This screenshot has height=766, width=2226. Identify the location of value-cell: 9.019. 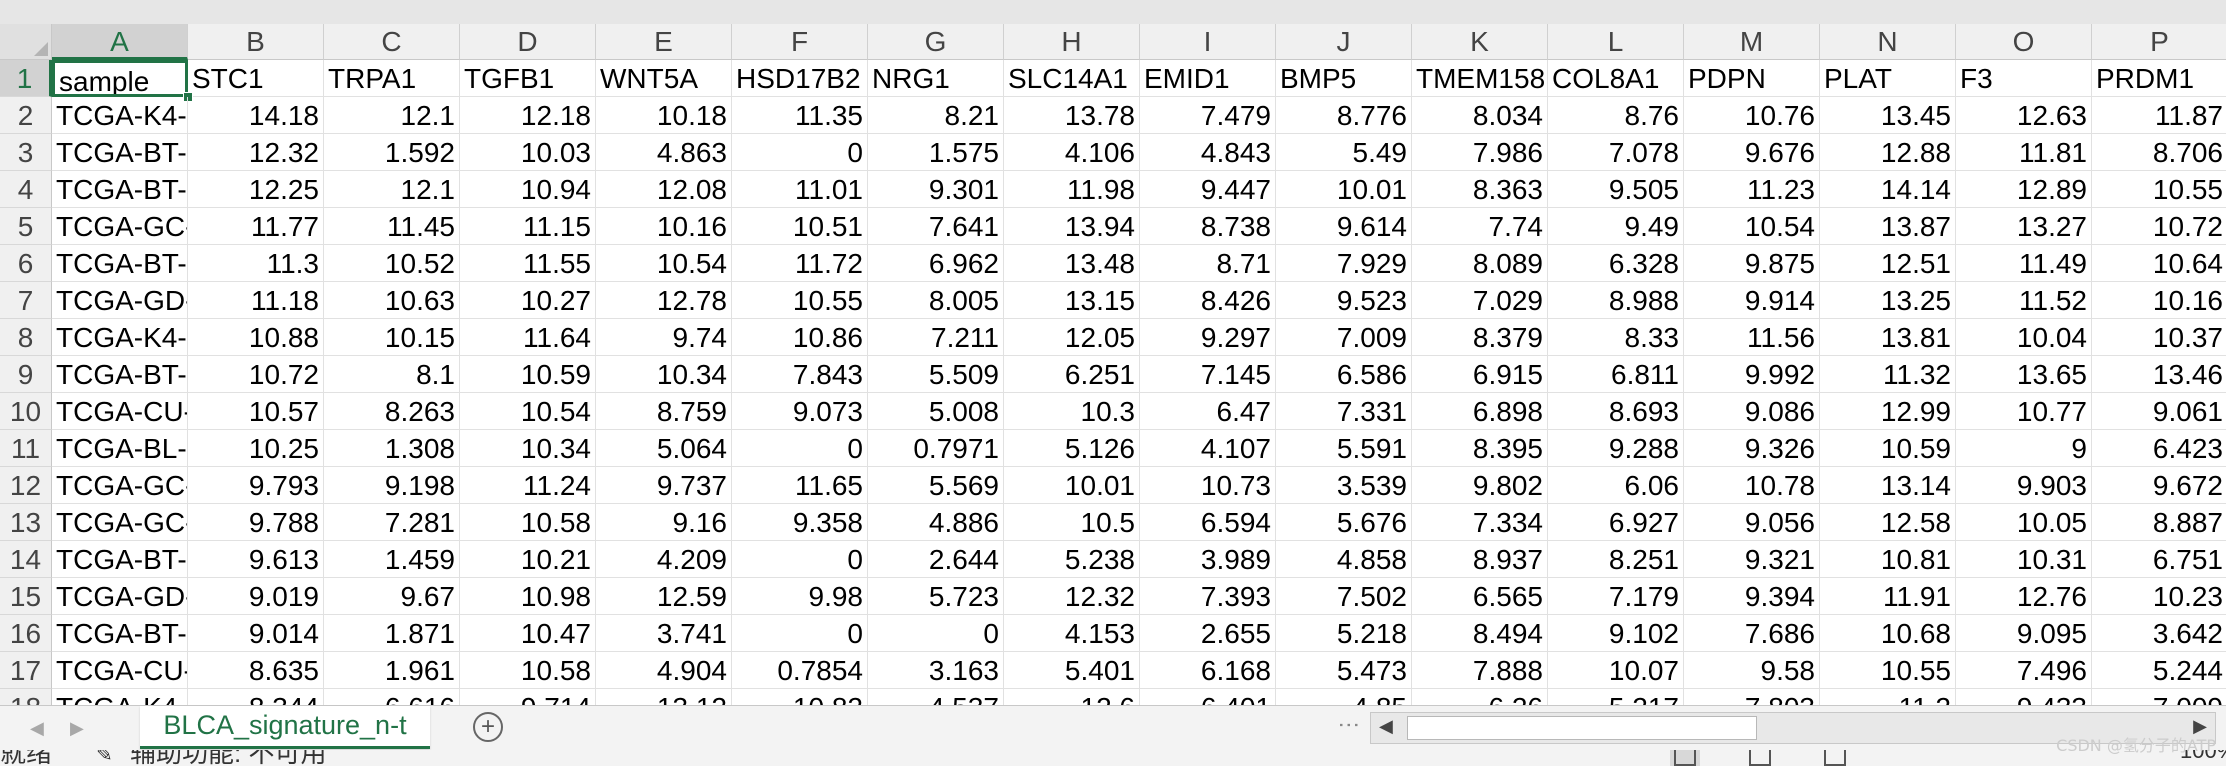
(256, 596).